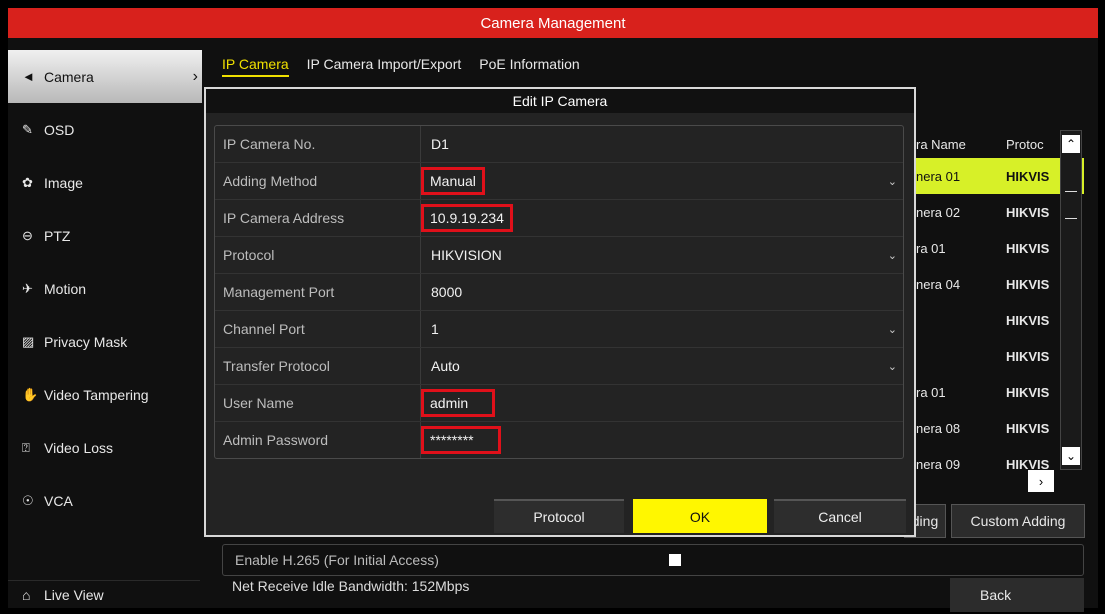 The width and height of the screenshot is (1105, 614). What do you see at coordinates (26, 447) in the screenshot?
I see `video-loss-icon: ⍰` at bounding box center [26, 447].